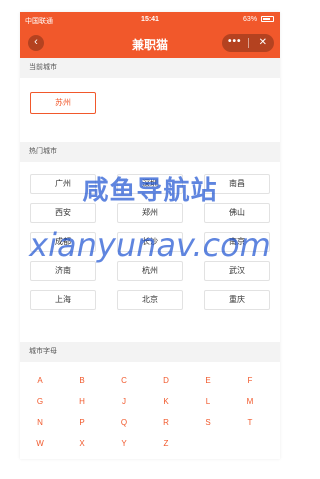 This screenshot has height=479, width=320. Describe the element at coordinates (150, 110) in the screenshot. I see `current-city-section: 苏州` at that location.